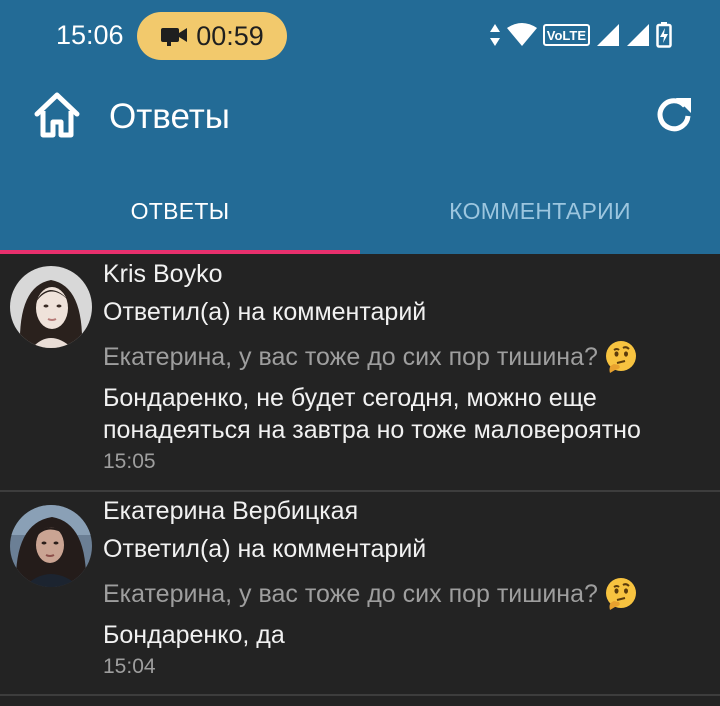 This screenshot has height=706, width=720. I want to click on tab-bar: ОТВЕТЫ КОММЕНТАРИИ, so click(360, 211).